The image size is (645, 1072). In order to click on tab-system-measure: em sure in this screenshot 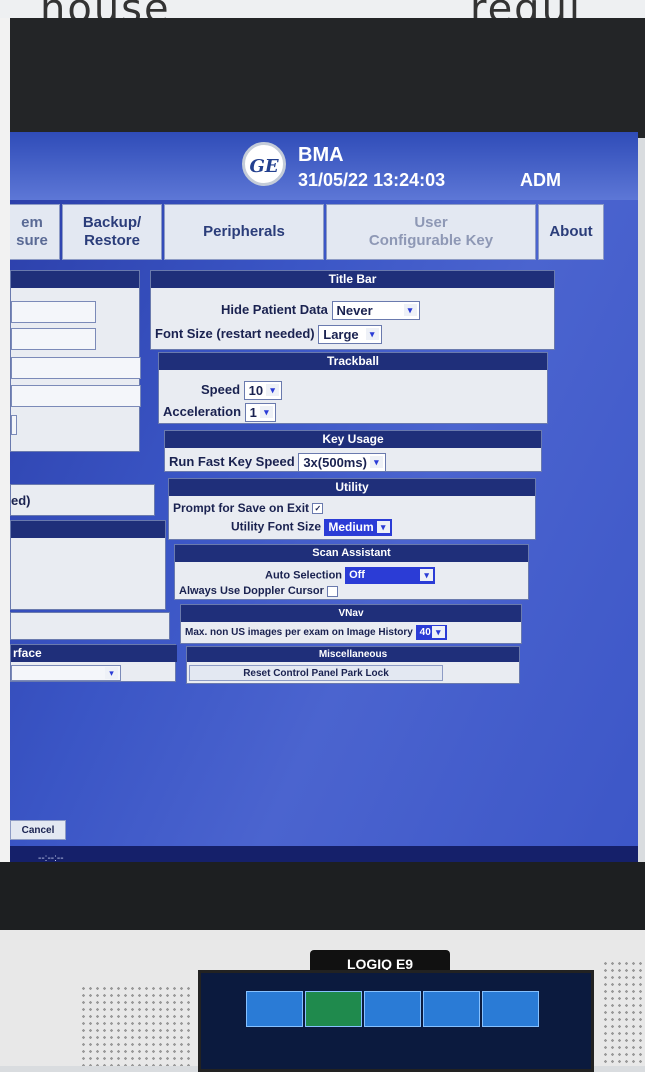, I will do `click(35, 232)`.